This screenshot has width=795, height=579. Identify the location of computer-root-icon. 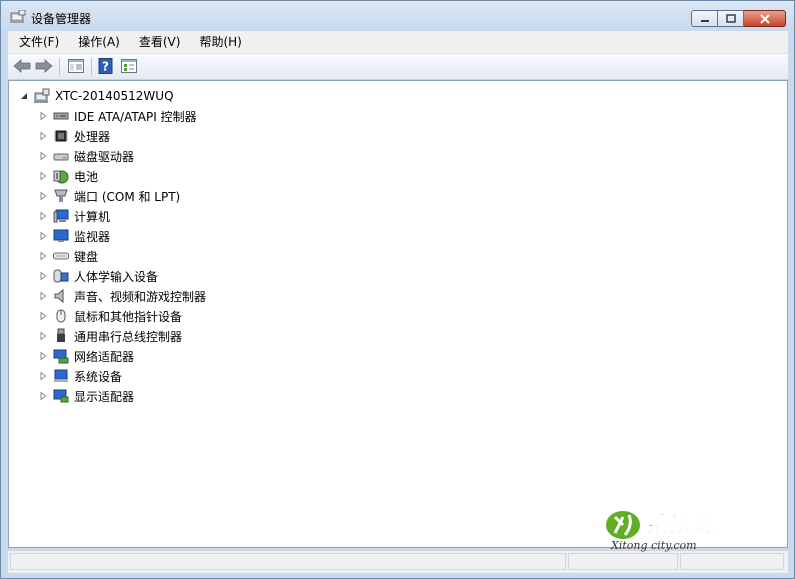
(42, 96).